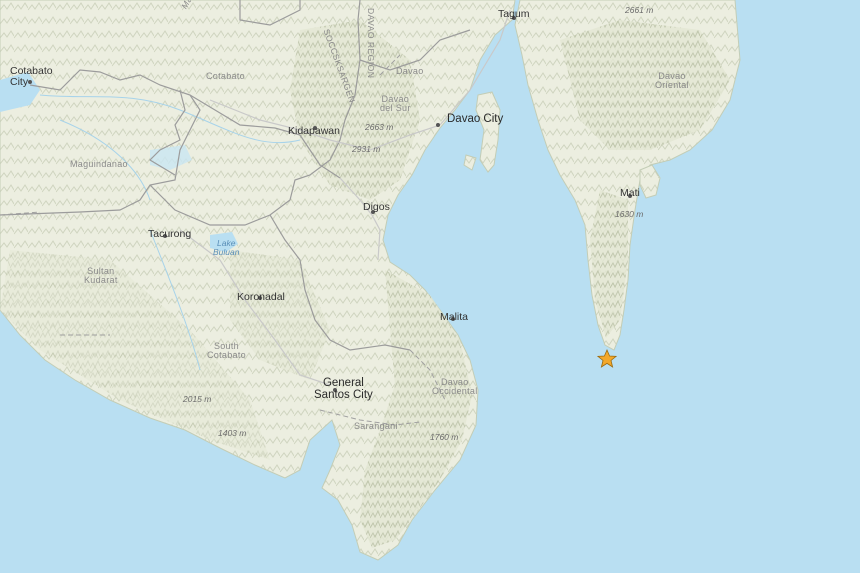 The width and height of the screenshot is (860, 573). What do you see at coordinates (226, 247) in the screenshot?
I see `label-lake-buluan: Lake Buluan` at bounding box center [226, 247].